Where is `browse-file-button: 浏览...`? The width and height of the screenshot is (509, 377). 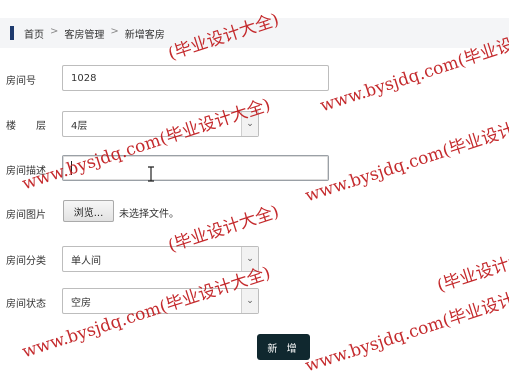
browse-file-button: 浏览... is located at coordinates (88, 211).